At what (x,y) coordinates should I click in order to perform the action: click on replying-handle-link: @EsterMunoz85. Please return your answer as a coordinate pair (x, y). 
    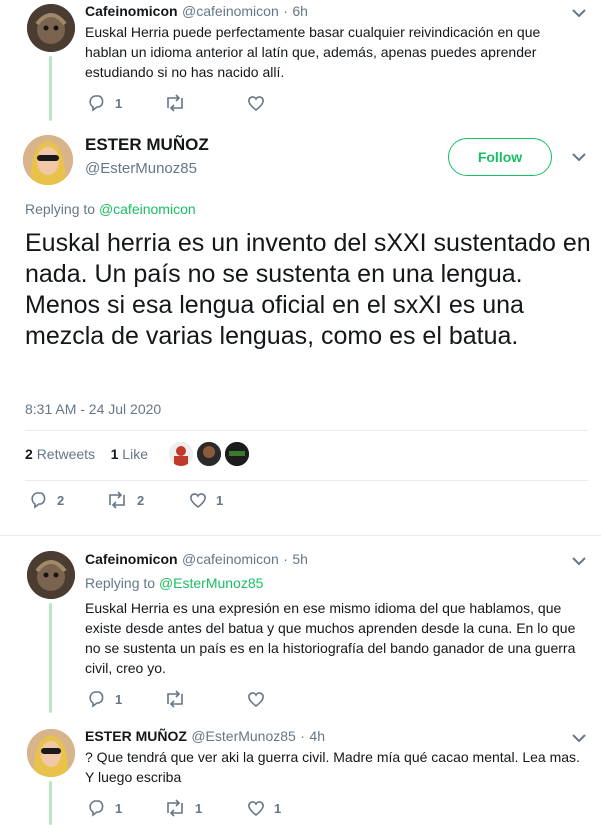
    Looking at the image, I should click on (211, 583).